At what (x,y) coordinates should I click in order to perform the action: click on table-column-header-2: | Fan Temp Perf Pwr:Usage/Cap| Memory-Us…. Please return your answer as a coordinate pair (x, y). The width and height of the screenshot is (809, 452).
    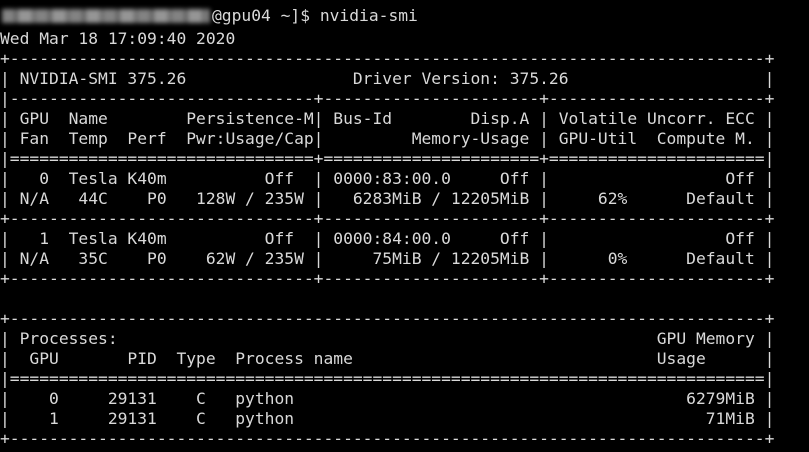
    Looking at the image, I should click on (387, 138).